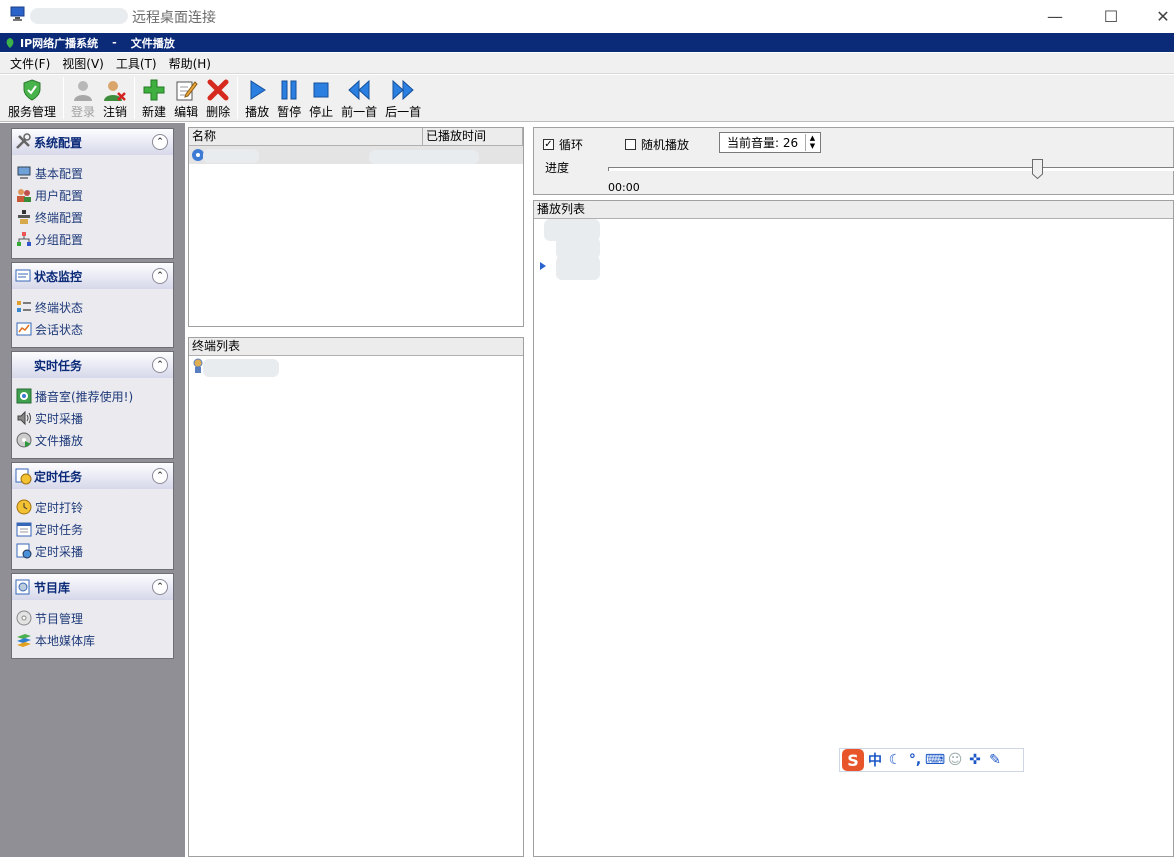 The width and height of the screenshot is (1174, 857). I want to click on keyboard-icon: ⌨, so click(935, 760).